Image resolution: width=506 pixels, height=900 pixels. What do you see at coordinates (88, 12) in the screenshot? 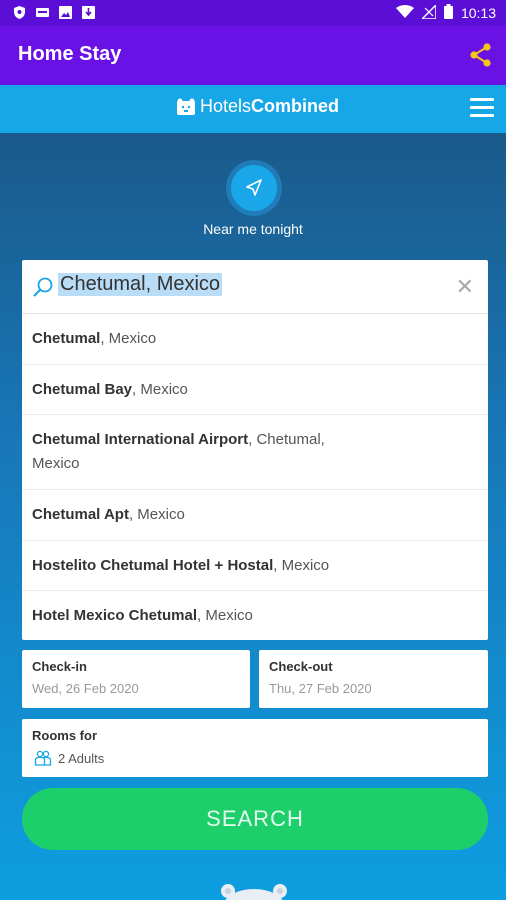
I see `download-icon` at bounding box center [88, 12].